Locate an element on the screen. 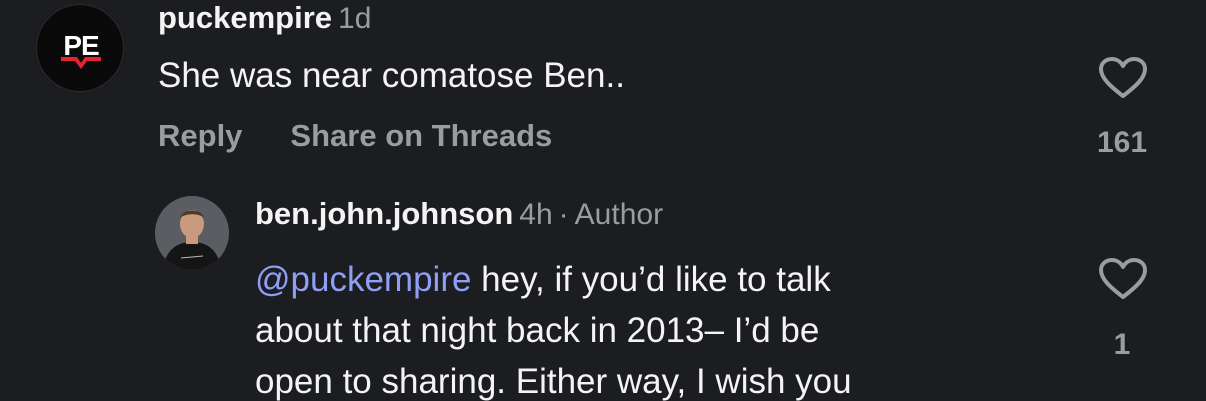 Image resolution: width=1206 pixels, height=401 pixels. comment-header: puckempire 1d is located at coordinates (264, 18).